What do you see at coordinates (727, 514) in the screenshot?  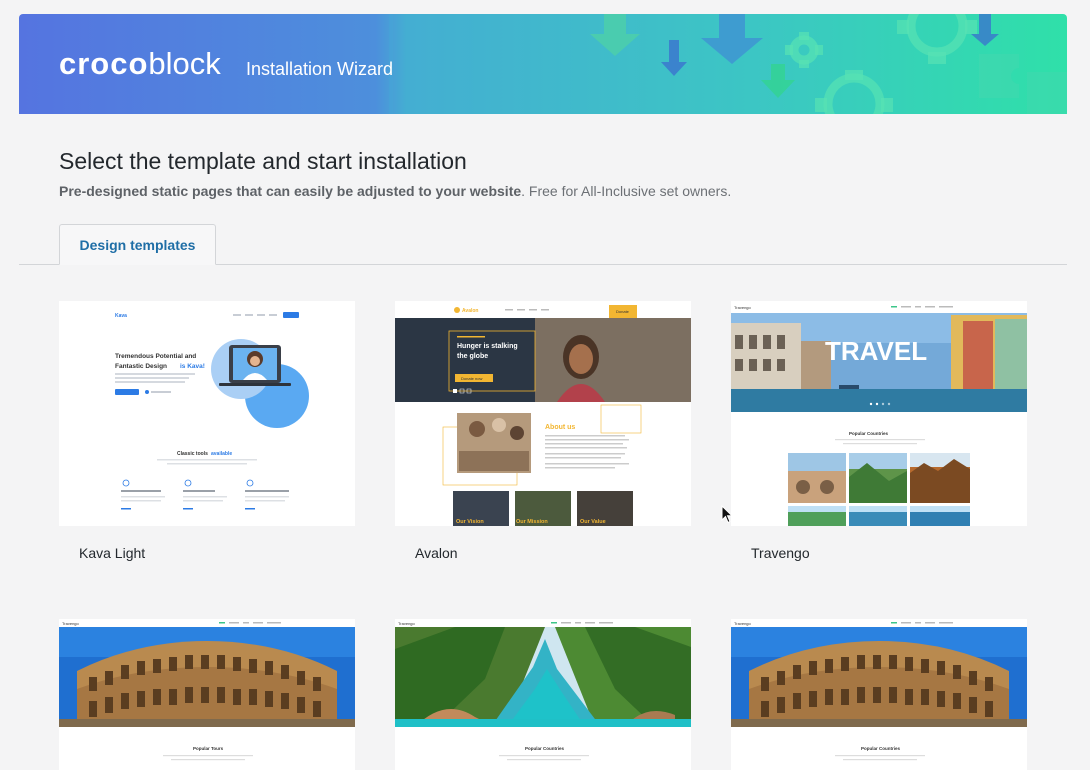 I see `mouse-cursor-icon` at bounding box center [727, 514].